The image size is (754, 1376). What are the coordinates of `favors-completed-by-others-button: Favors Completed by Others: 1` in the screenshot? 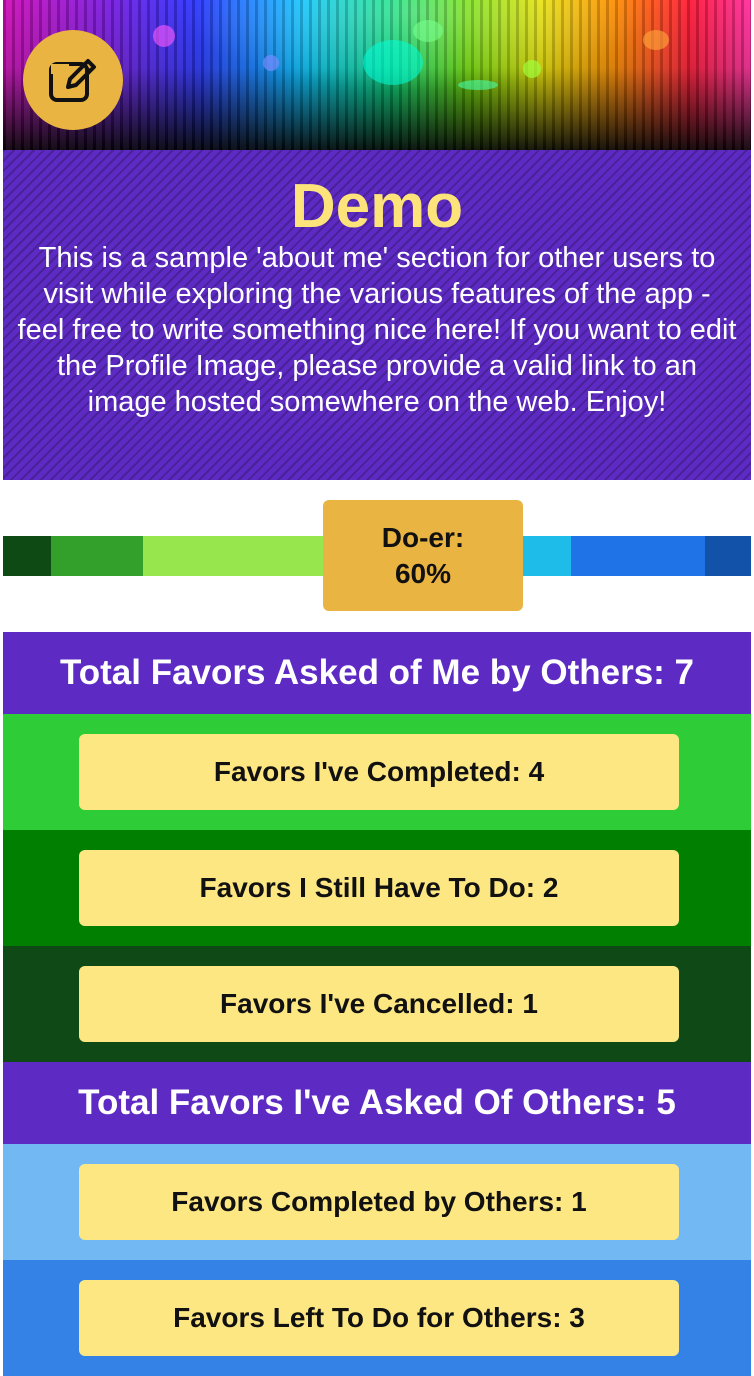 It's located at (379, 1202).